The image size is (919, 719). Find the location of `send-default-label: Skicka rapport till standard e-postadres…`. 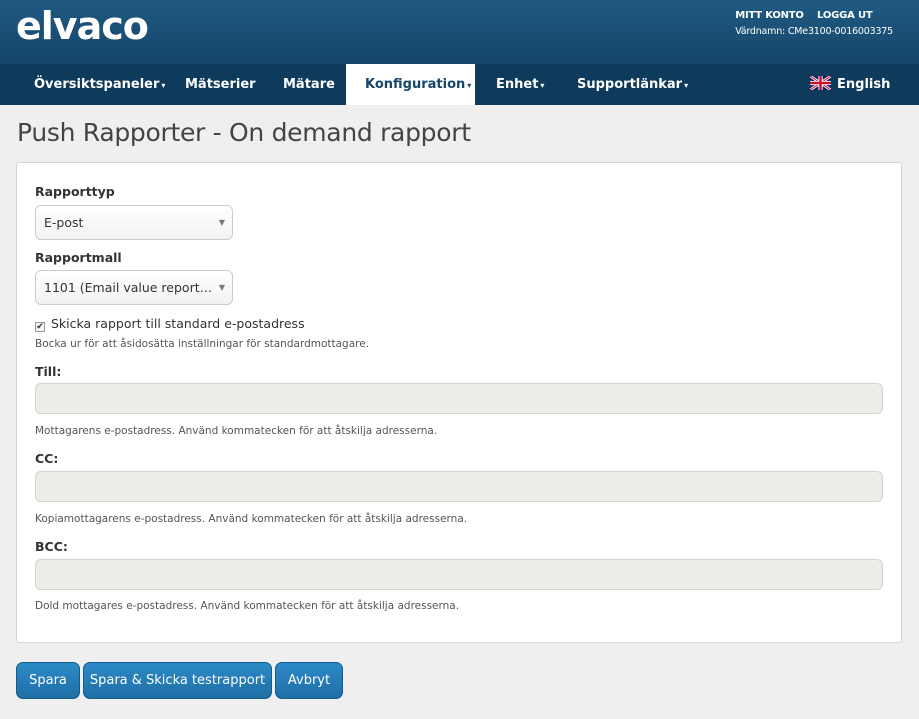

send-default-label: Skicka rapport till standard e-postadres… is located at coordinates (178, 323).